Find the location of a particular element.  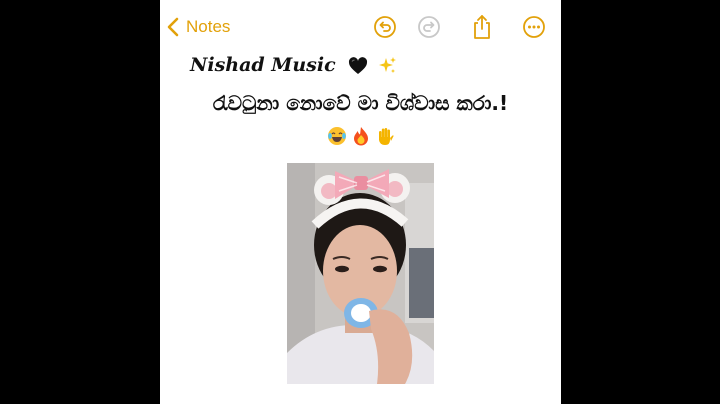

share-icon is located at coordinates (482, 27).